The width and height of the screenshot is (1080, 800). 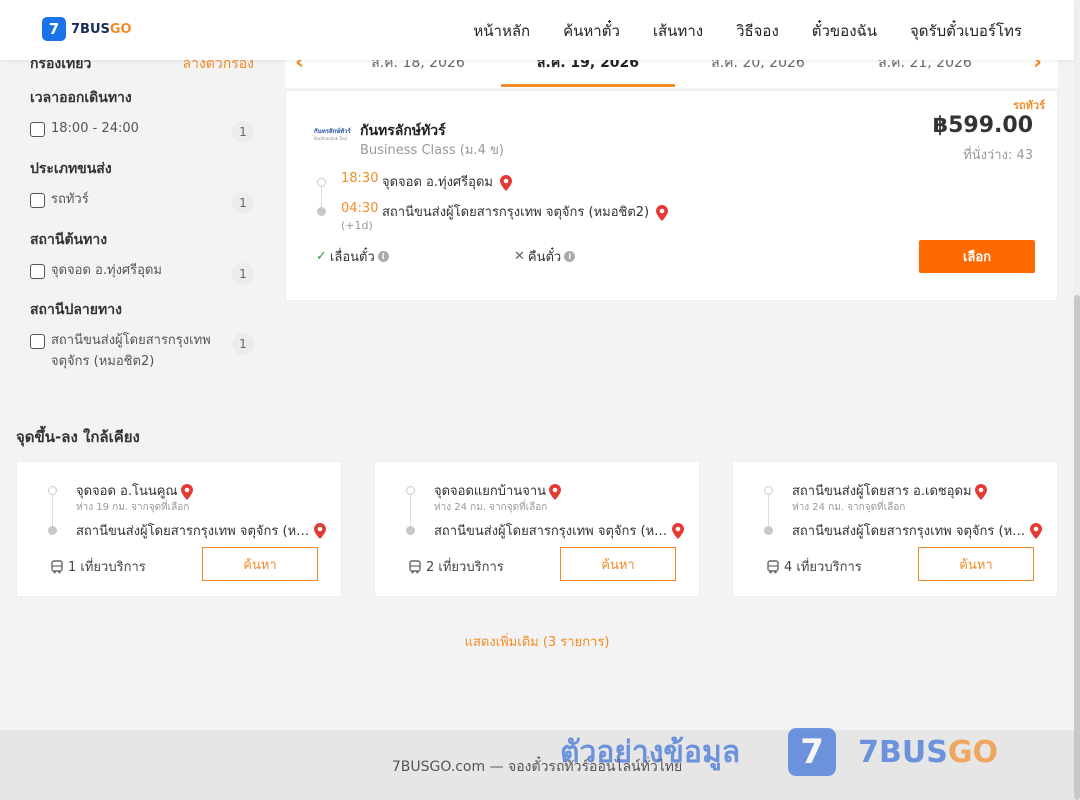 What do you see at coordinates (591, 31) in the screenshot?
I see `nav-search-tickets: ค้นหาตั๋ว` at bounding box center [591, 31].